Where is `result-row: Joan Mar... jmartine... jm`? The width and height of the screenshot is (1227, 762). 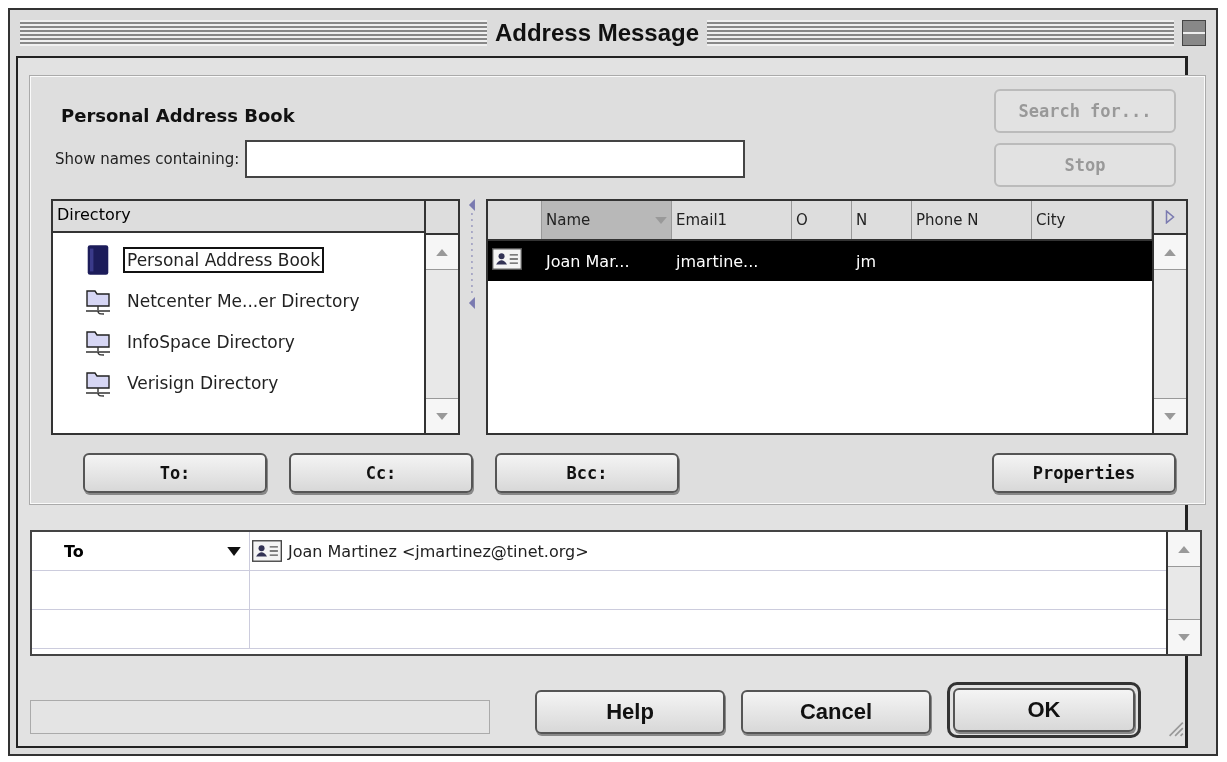
result-row: Joan Mar... jmartine... jm is located at coordinates (820, 261).